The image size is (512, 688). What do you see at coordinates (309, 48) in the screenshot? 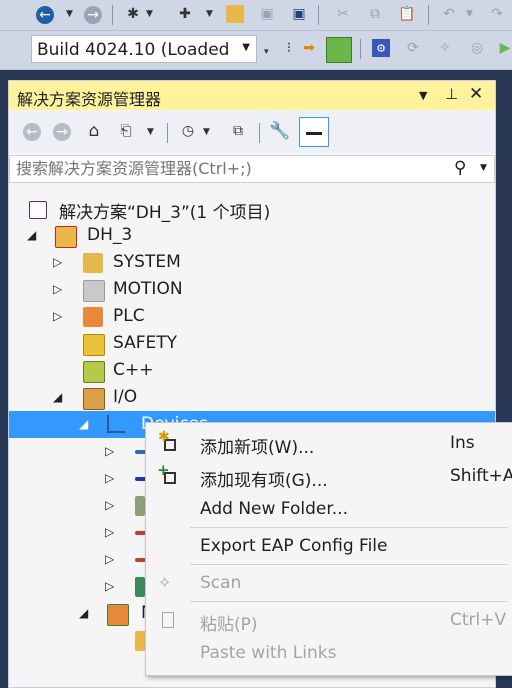
I see `build-icon: ➡` at bounding box center [309, 48].